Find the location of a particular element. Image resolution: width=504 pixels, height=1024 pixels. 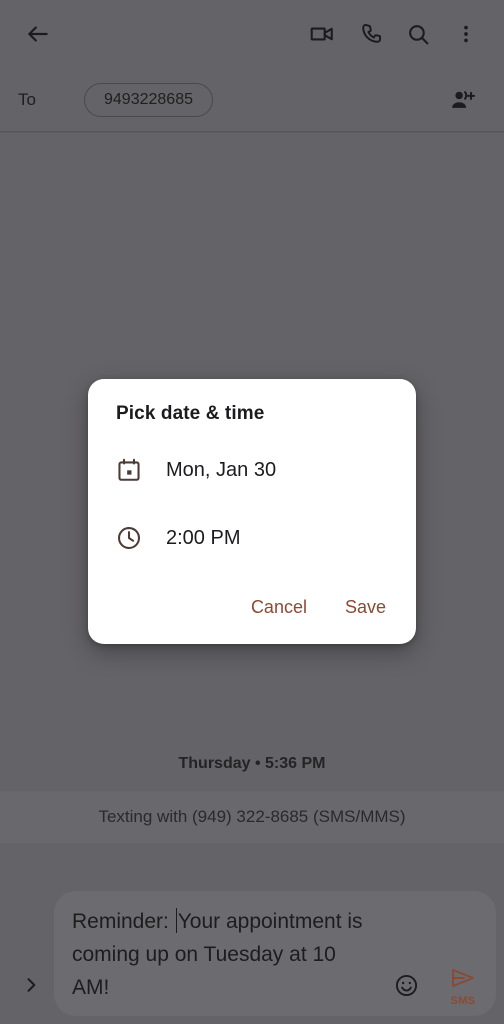

chevron-right-icon is located at coordinates (31, 987).